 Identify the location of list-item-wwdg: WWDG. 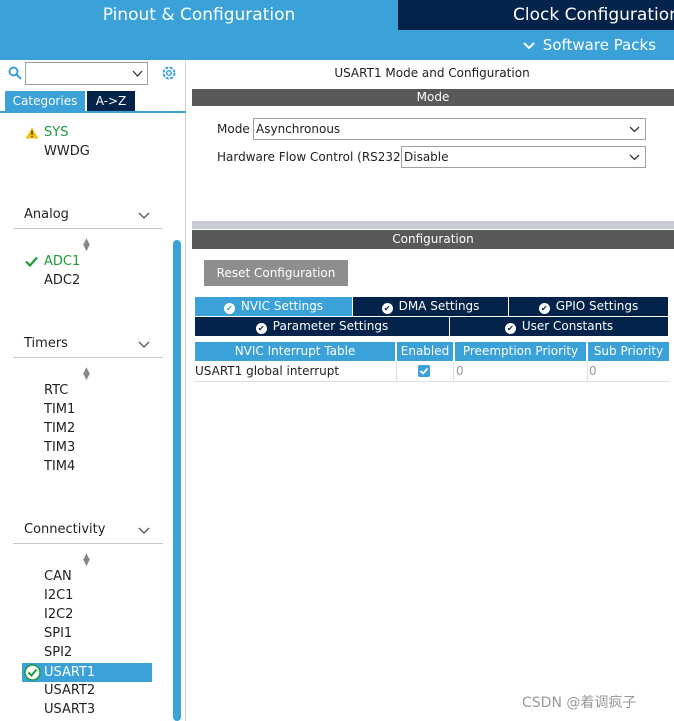
(67, 151).